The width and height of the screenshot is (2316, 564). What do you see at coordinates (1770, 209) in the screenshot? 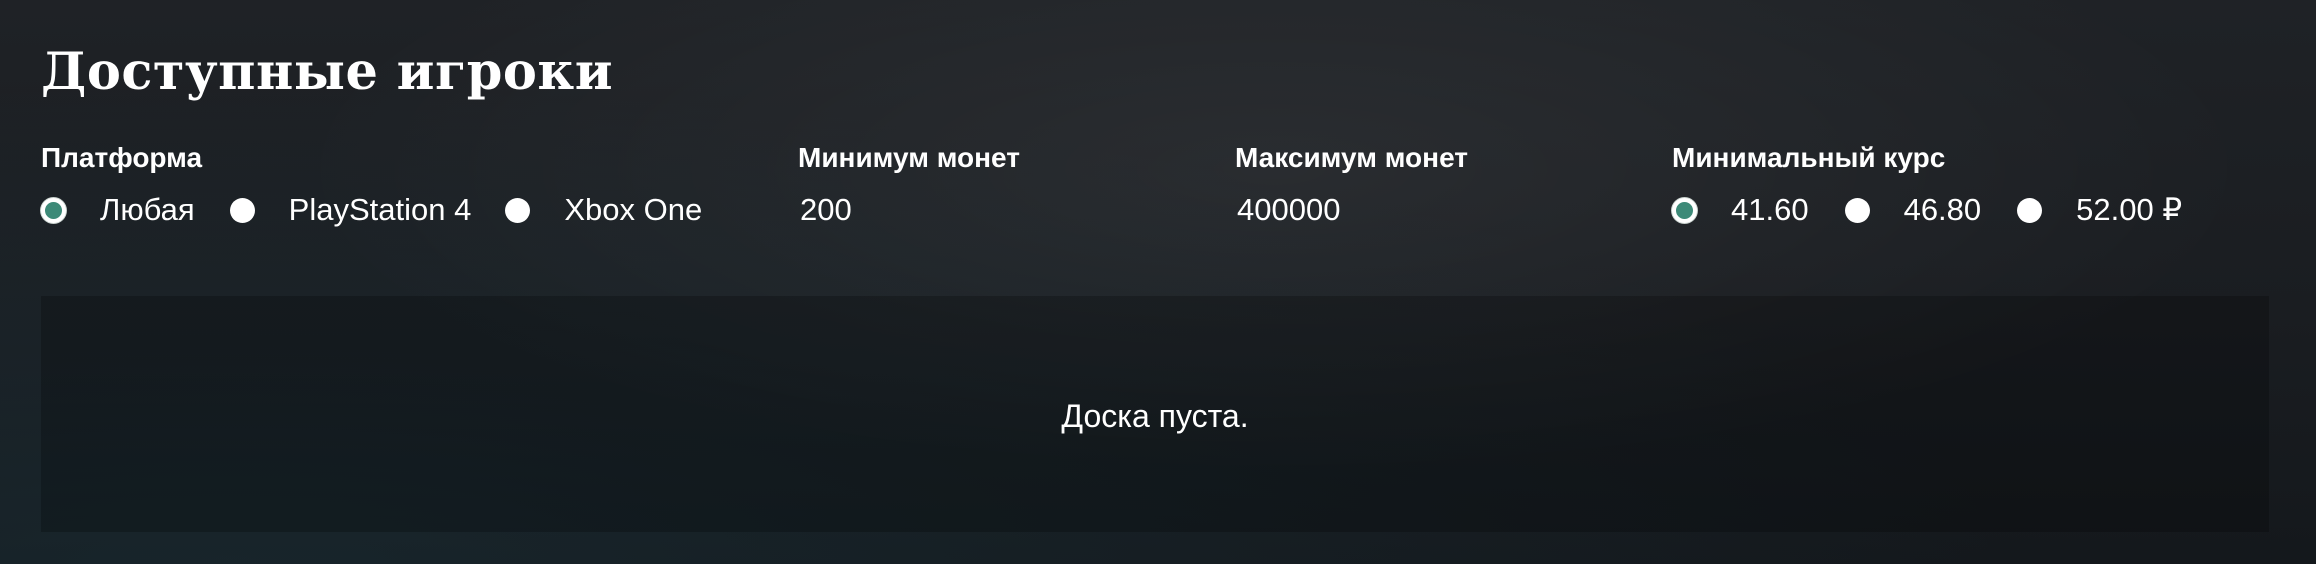
I see `rate-option-label: 41.60` at bounding box center [1770, 209].